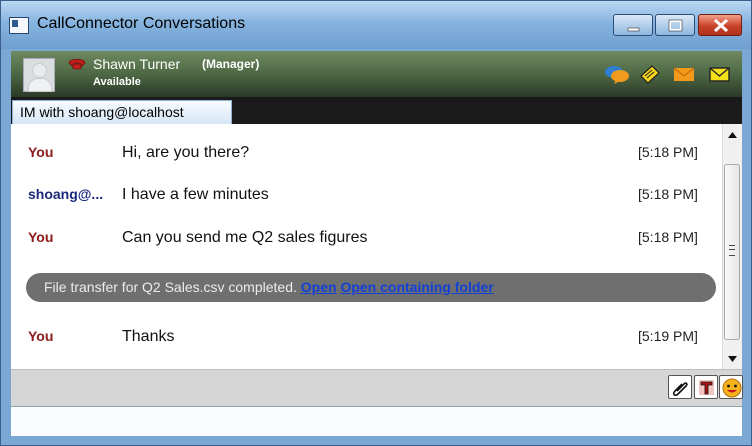 The width and height of the screenshot is (752, 446). Describe the element at coordinates (39, 75) in the screenshot. I see `avatar` at that location.